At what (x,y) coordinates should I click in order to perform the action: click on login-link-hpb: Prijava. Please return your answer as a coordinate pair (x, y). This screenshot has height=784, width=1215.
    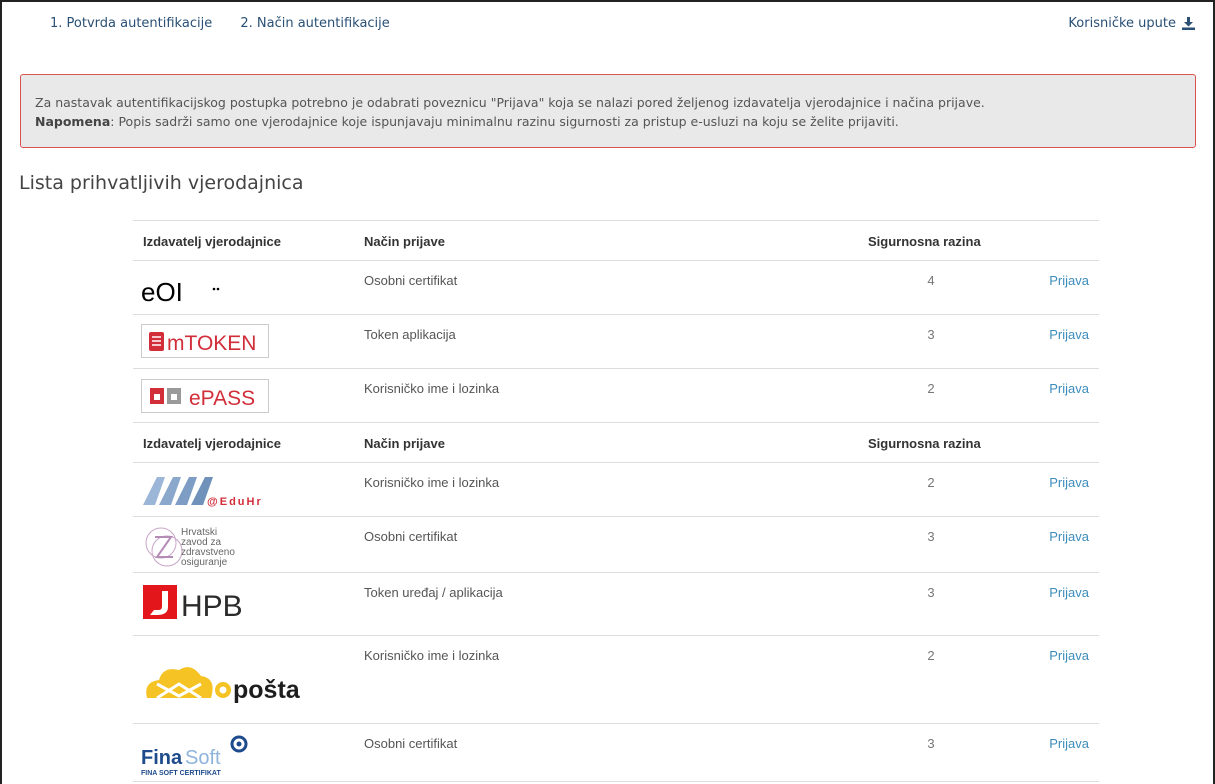
    Looking at the image, I should click on (1069, 592).